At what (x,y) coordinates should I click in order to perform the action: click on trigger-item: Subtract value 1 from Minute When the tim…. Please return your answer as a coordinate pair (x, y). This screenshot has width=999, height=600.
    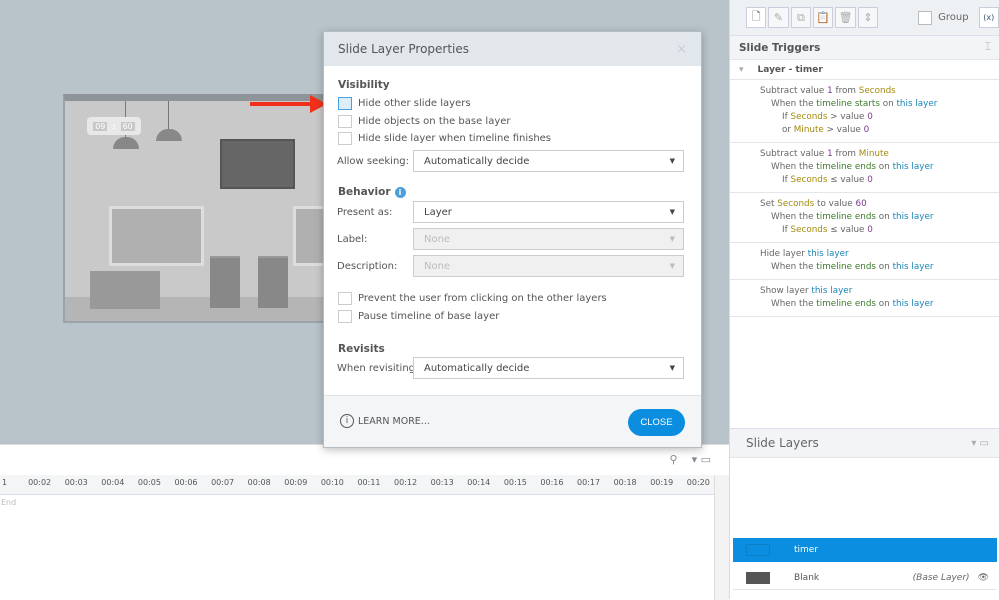
    Looking at the image, I should click on (864, 168).